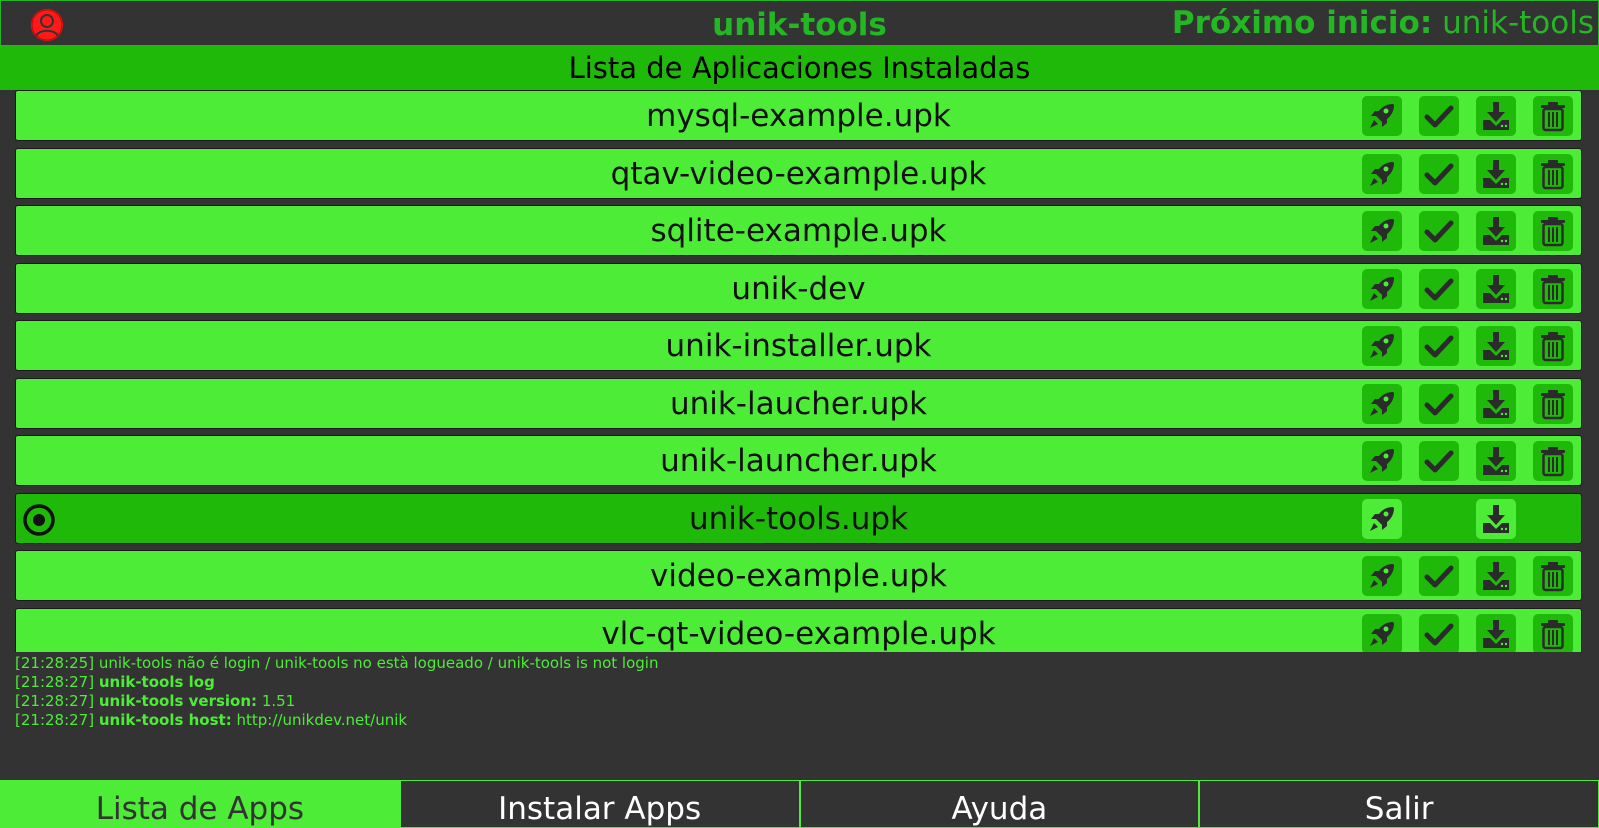  Describe the element at coordinates (200, 804) in the screenshot. I see `nav-apps-list-button: Lista de Apps` at that location.